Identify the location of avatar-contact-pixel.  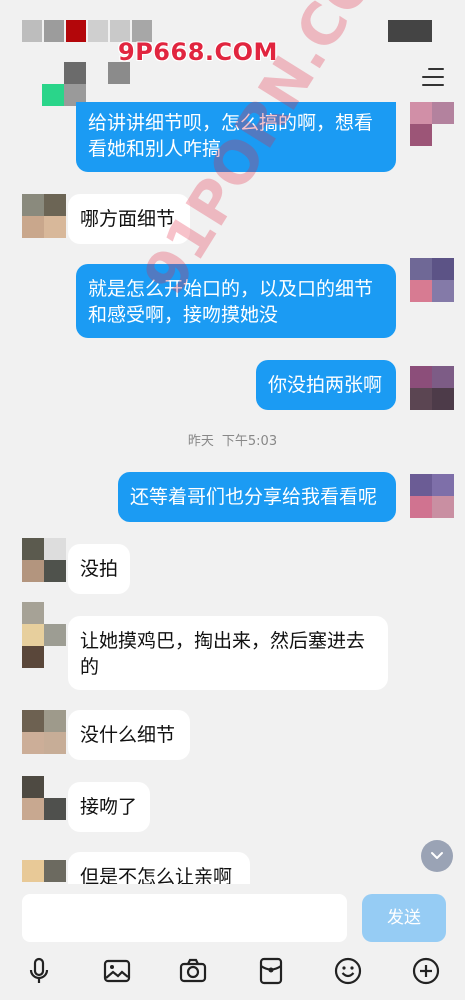
(55, 635).